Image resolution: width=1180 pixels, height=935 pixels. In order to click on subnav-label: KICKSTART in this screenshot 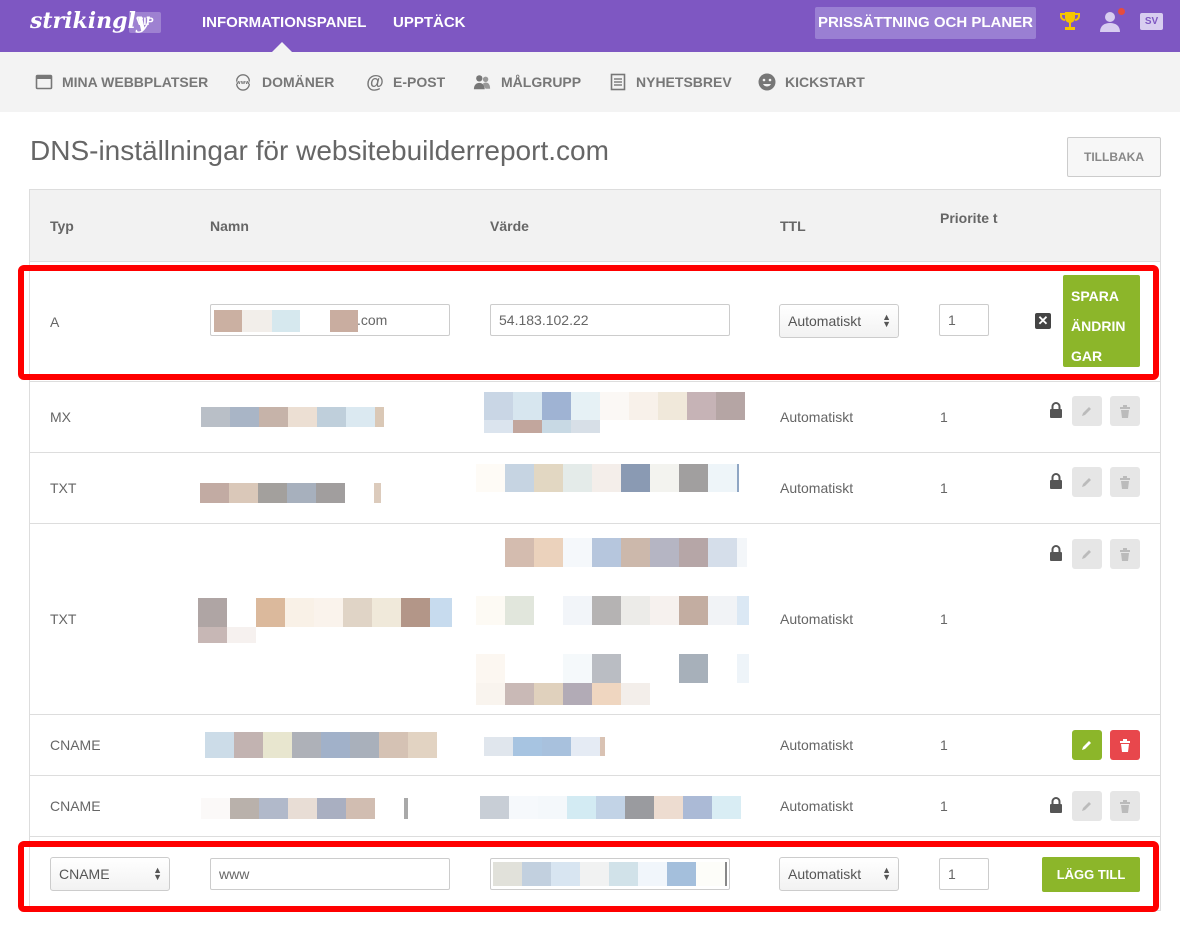, I will do `click(825, 82)`.